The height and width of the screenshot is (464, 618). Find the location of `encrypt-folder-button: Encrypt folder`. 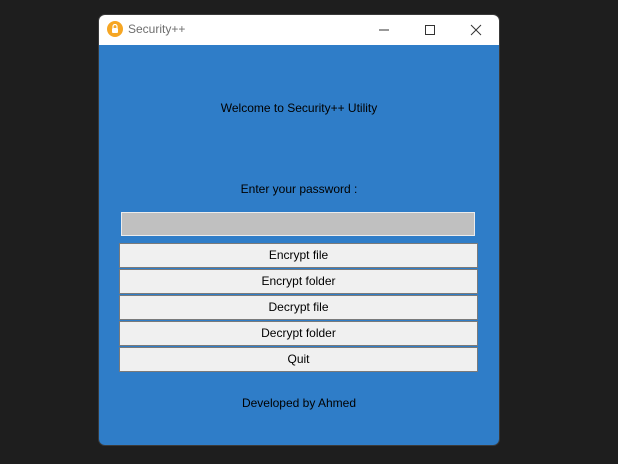

encrypt-folder-button: Encrypt folder is located at coordinates (298, 281).